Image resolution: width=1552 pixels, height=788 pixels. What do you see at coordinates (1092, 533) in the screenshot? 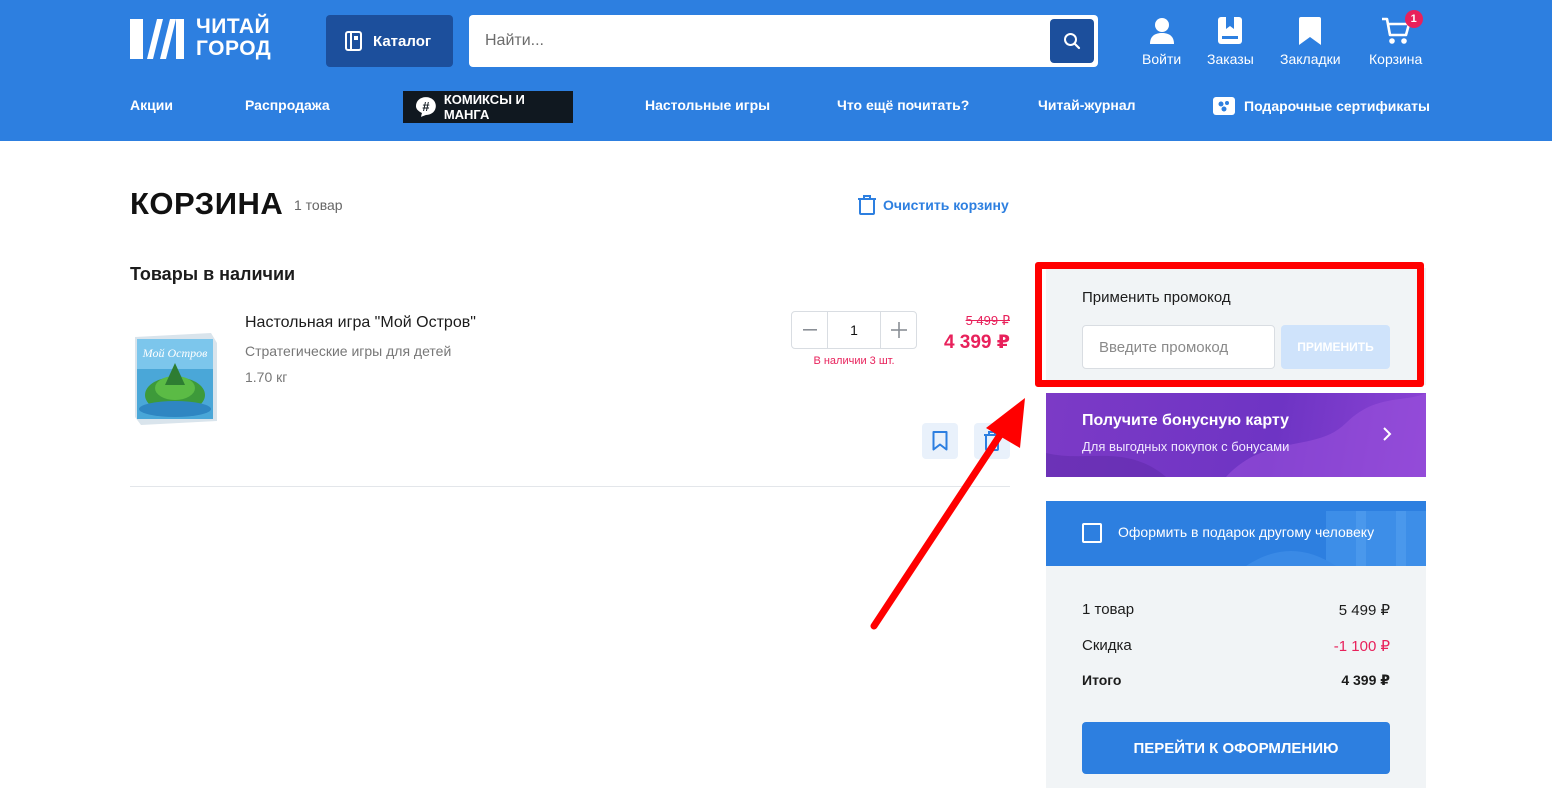
I see `gift-checkbox` at bounding box center [1092, 533].